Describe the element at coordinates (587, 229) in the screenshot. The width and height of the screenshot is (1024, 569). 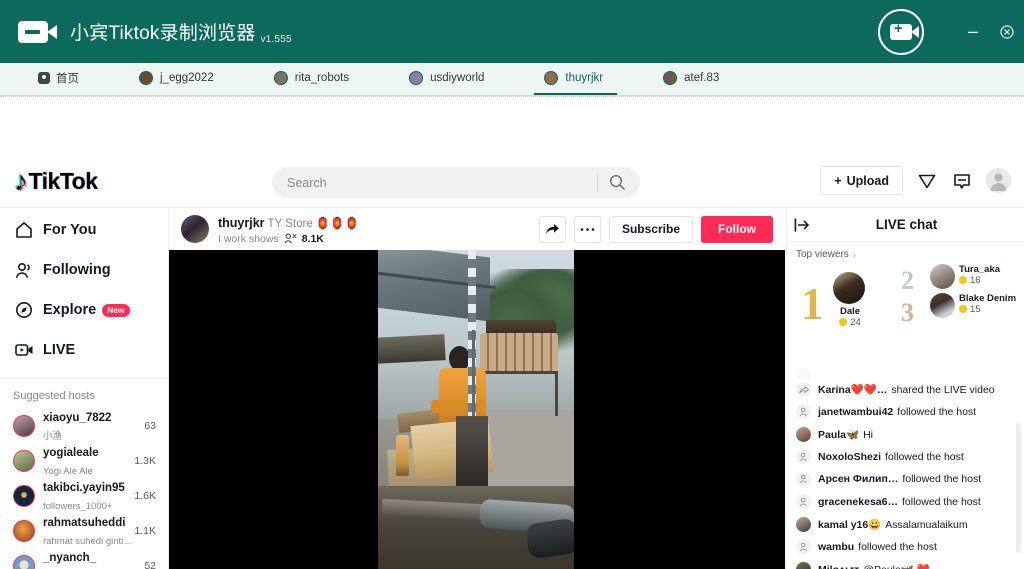
I see `more-options-button` at that location.